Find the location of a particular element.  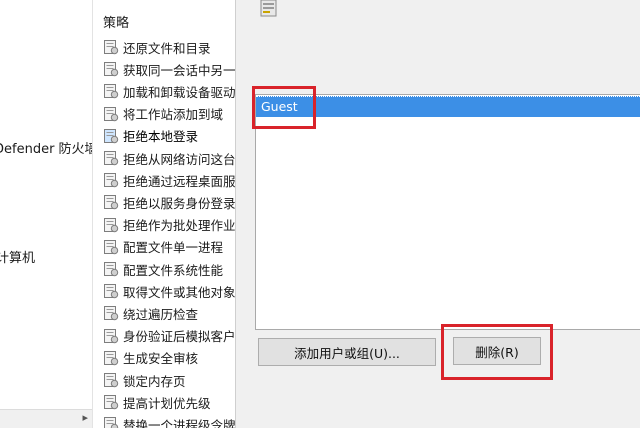

policy-item: 配置文件系统性能 is located at coordinates (169, 269).